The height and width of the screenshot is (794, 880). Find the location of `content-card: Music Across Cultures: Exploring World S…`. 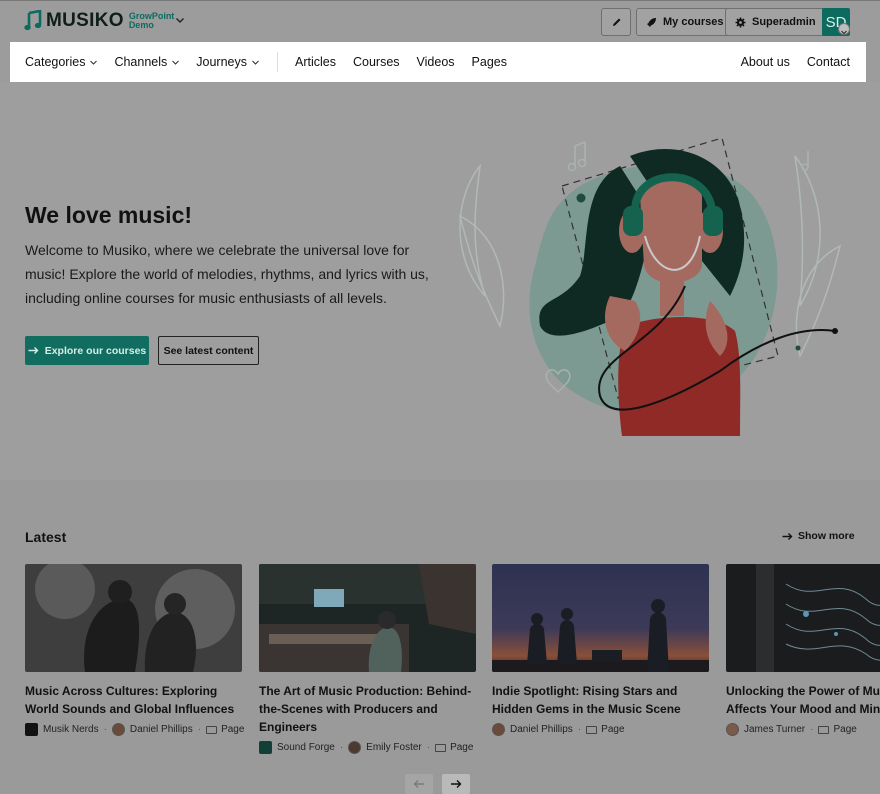

content-card: Music Across Cultures: Exploring World S… is located at coordinates (135, 650).